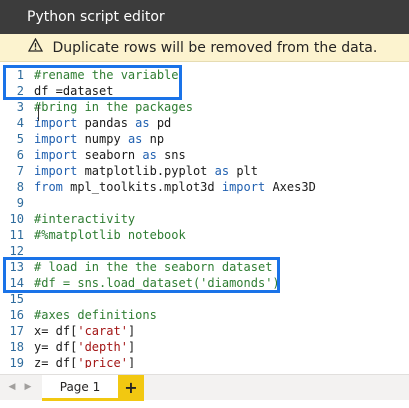 This screenshot has height=408, width=409. What do you see at coordinates (204, 347) in the screenshot?
I see `code-line: 18 y= df['depth']` at bounding box center [204, 347].